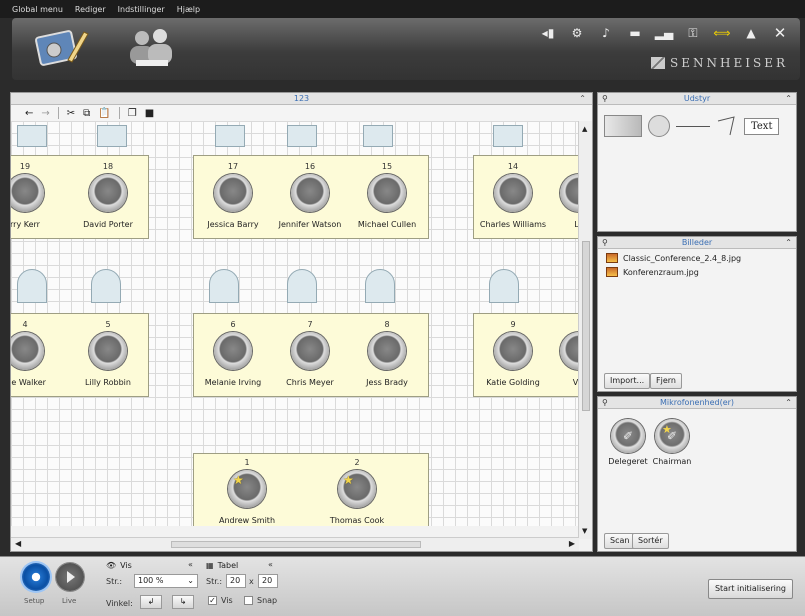 The height and width of the screenshot is (616, 805). Describe the element at coordinates (70, 577) in the screenshot. I see `live-mode-button` at that location.